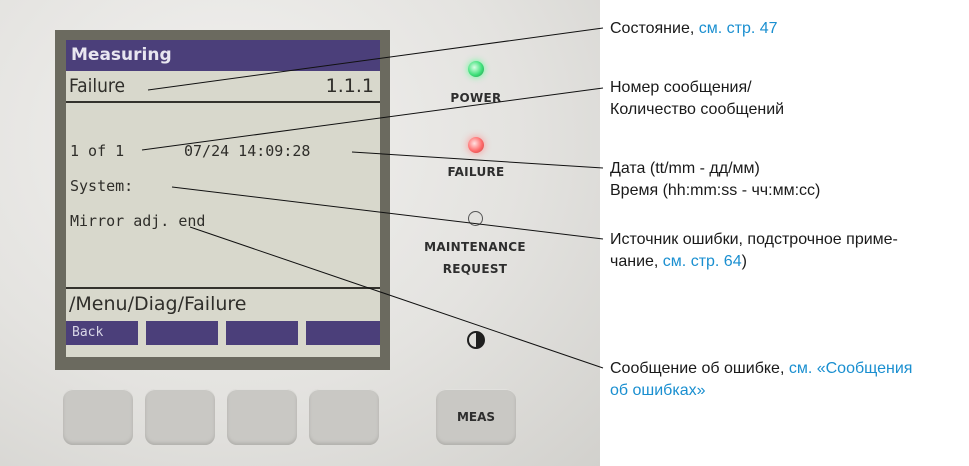 This screenshot has width=969, height=466. Describe the element at coordinates (697, 109) in the screenshot. I see `callout-number-line2: Количество сообщений` at that location.